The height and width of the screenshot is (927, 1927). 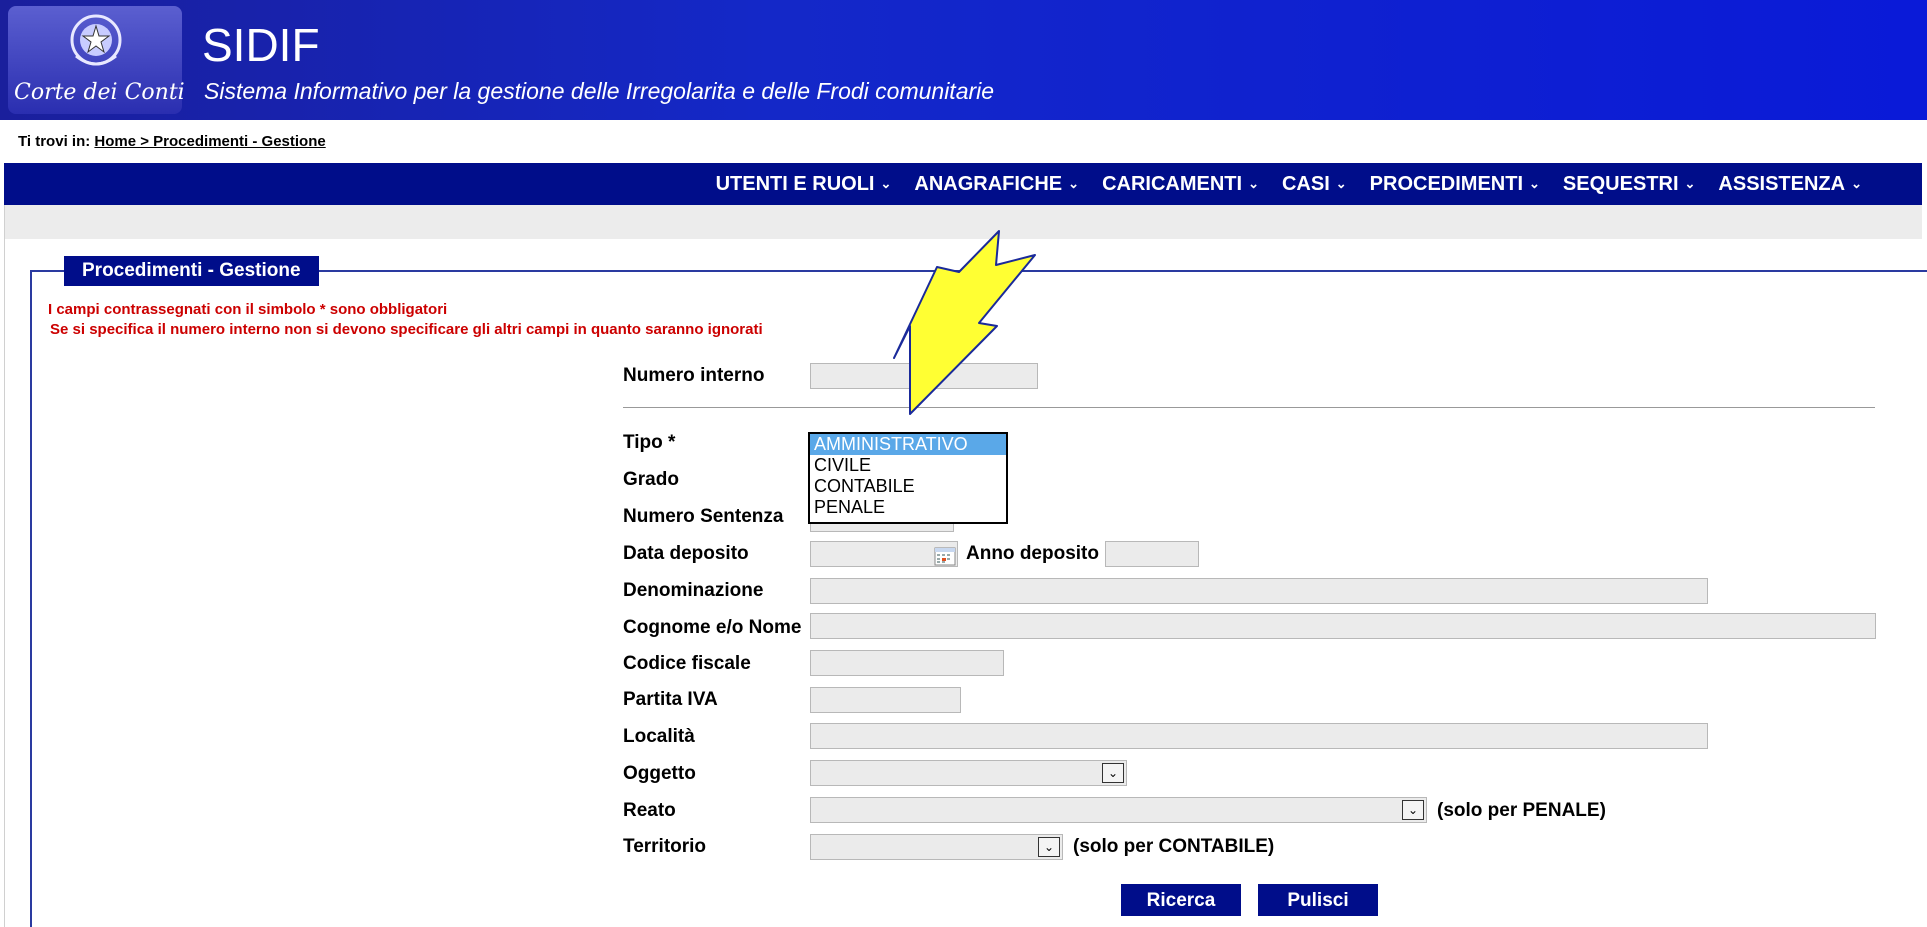 I want to click on annotation-arrow-icon, so click(x=964, y=322).